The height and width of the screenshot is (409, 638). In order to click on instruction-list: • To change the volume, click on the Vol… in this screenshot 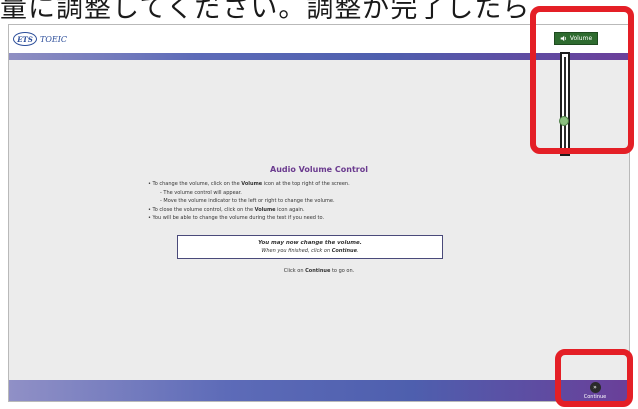, I will do `click(348, 201)`.